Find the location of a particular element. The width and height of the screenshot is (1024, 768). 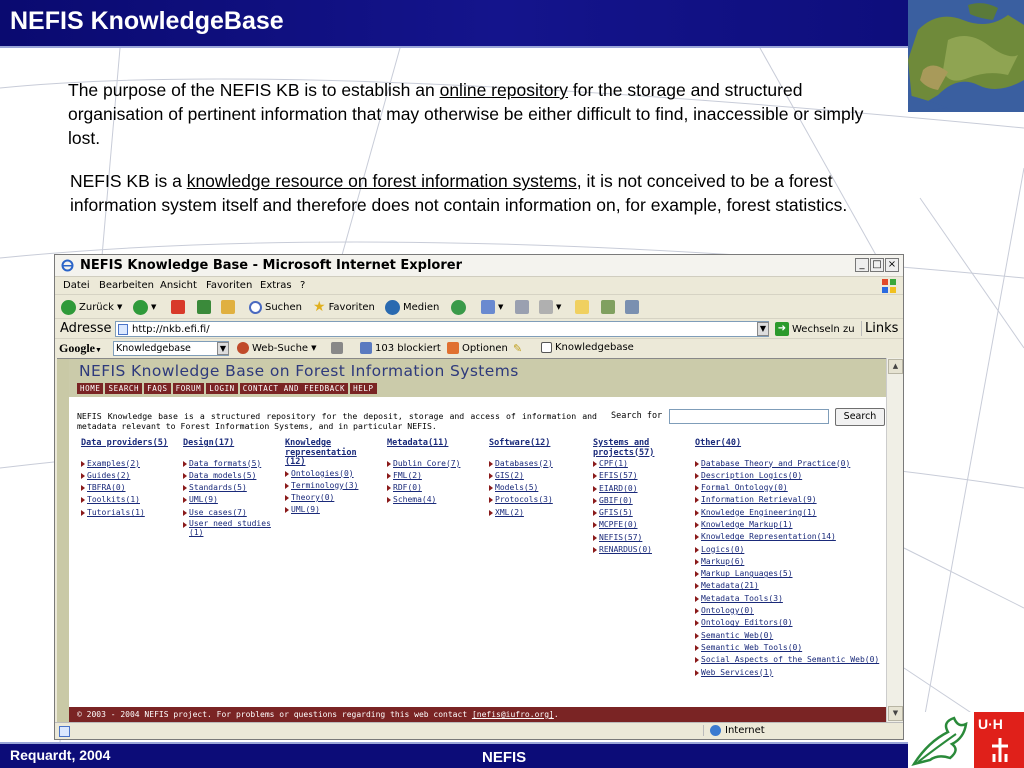

print-button is located at coordinates (522, 307).